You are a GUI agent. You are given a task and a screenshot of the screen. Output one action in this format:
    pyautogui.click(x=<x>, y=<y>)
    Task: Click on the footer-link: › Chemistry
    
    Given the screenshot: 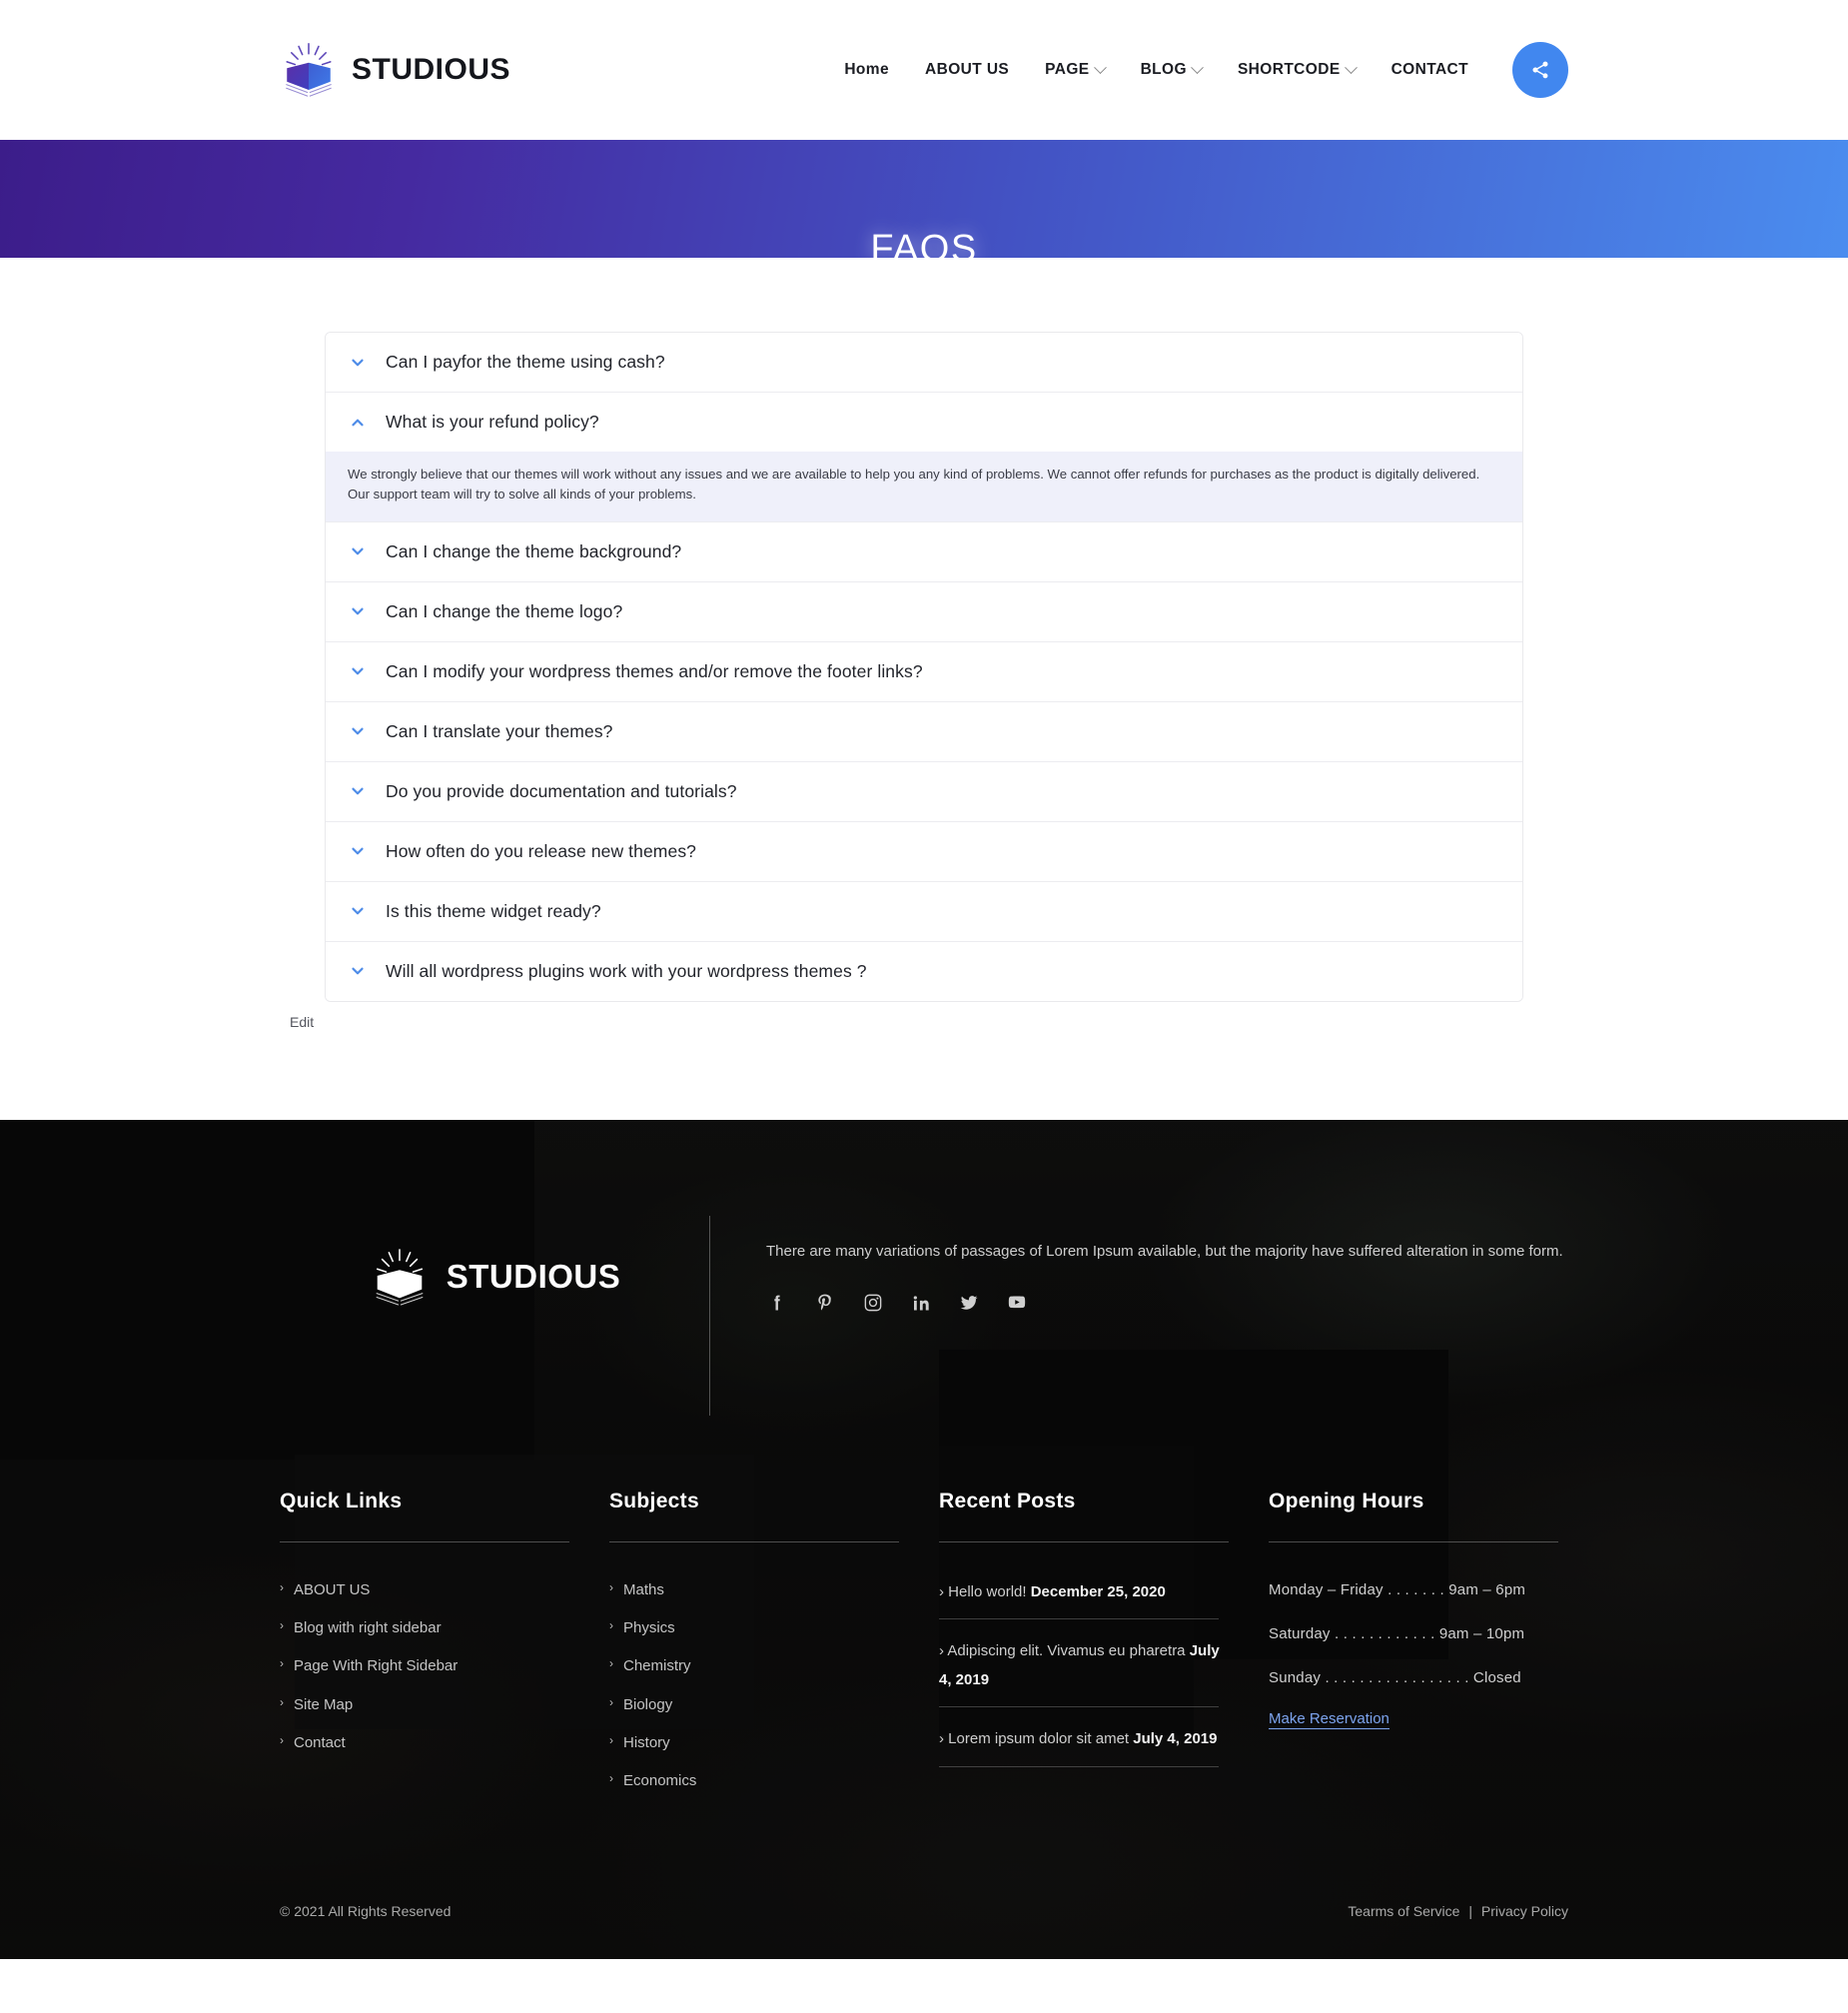 What is the action you would take?
    pyautogui.click(x=754, y=1665)
    